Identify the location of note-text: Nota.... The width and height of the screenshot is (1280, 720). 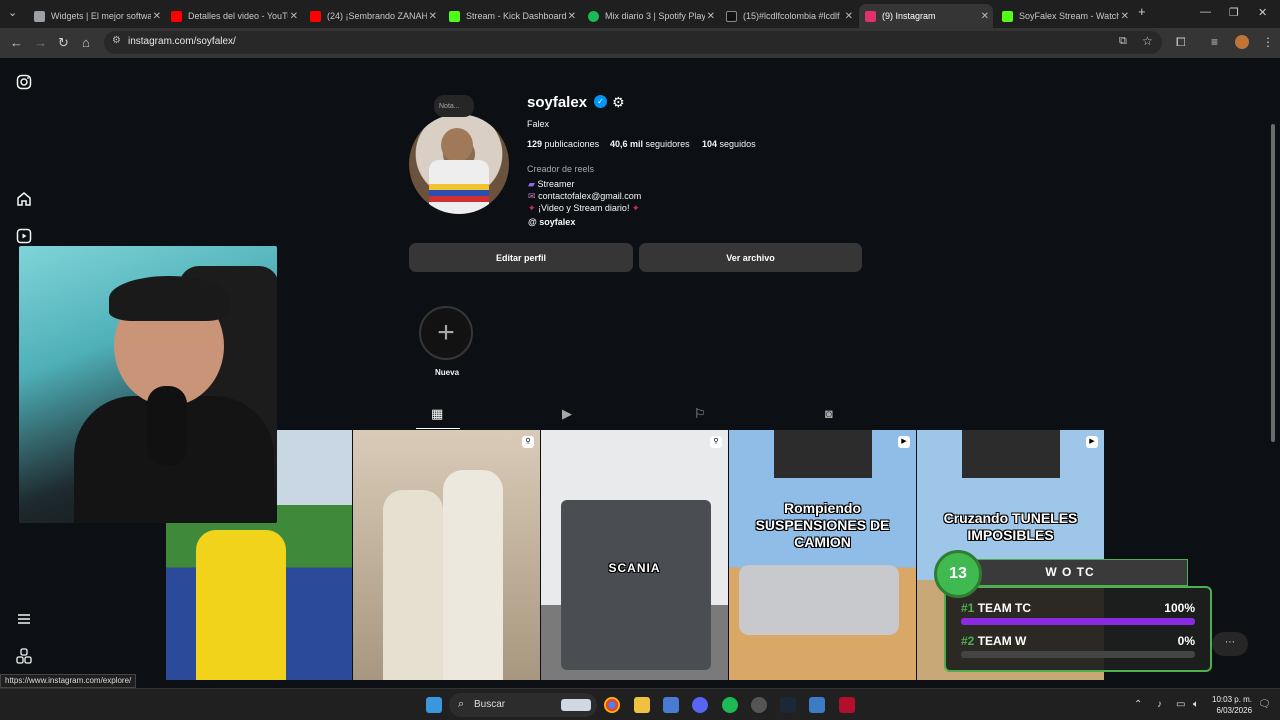
(449, 106).